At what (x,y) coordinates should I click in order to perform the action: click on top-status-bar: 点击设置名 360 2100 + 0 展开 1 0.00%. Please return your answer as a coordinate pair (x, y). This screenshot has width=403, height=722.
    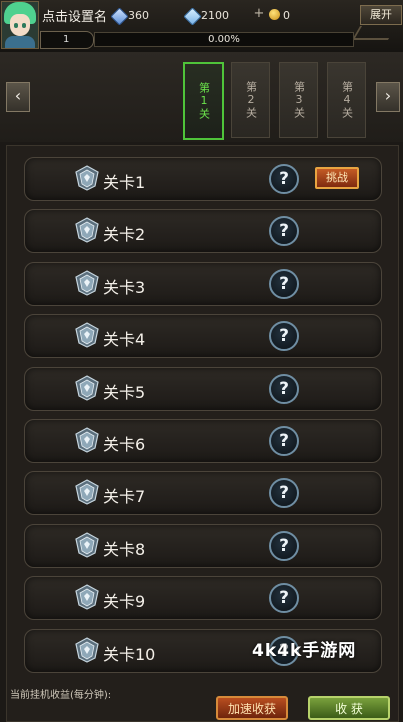
    Looking at the image, I should click on (201, 26).